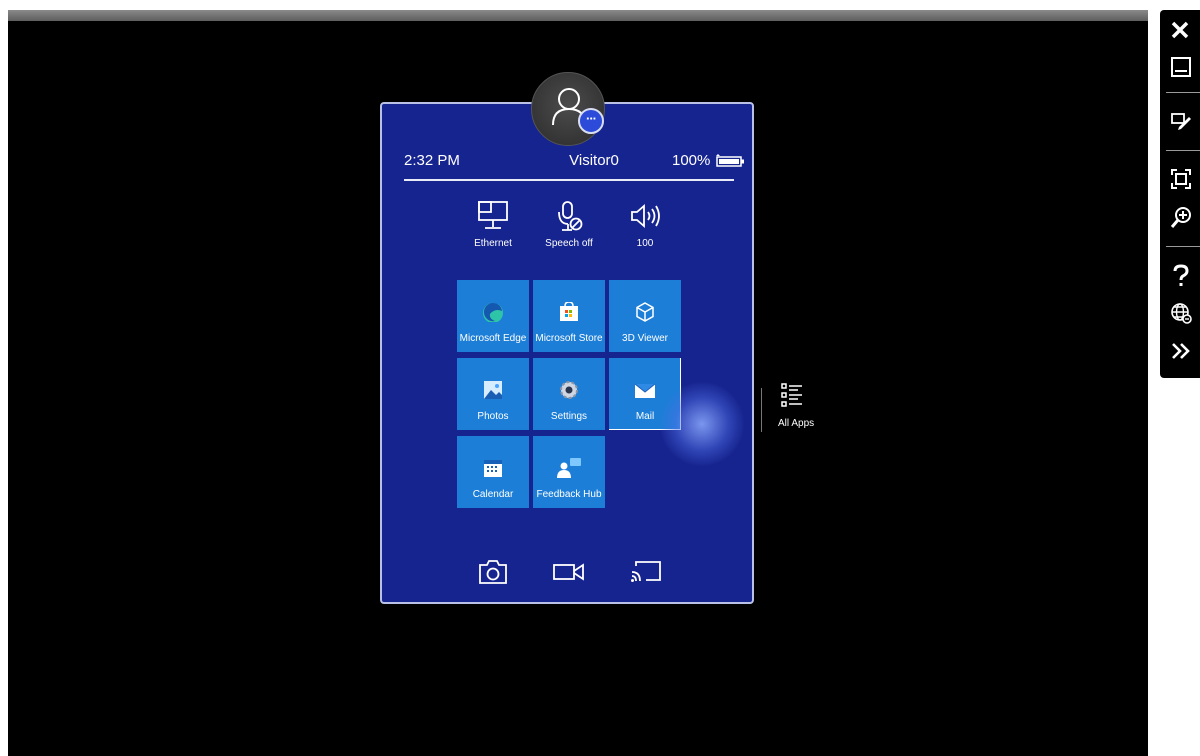 The width and height of the screenshot is (1200, 756). Describe the element at coordinates (791, 395) in the screenshot. I see `list-icon` at that location.